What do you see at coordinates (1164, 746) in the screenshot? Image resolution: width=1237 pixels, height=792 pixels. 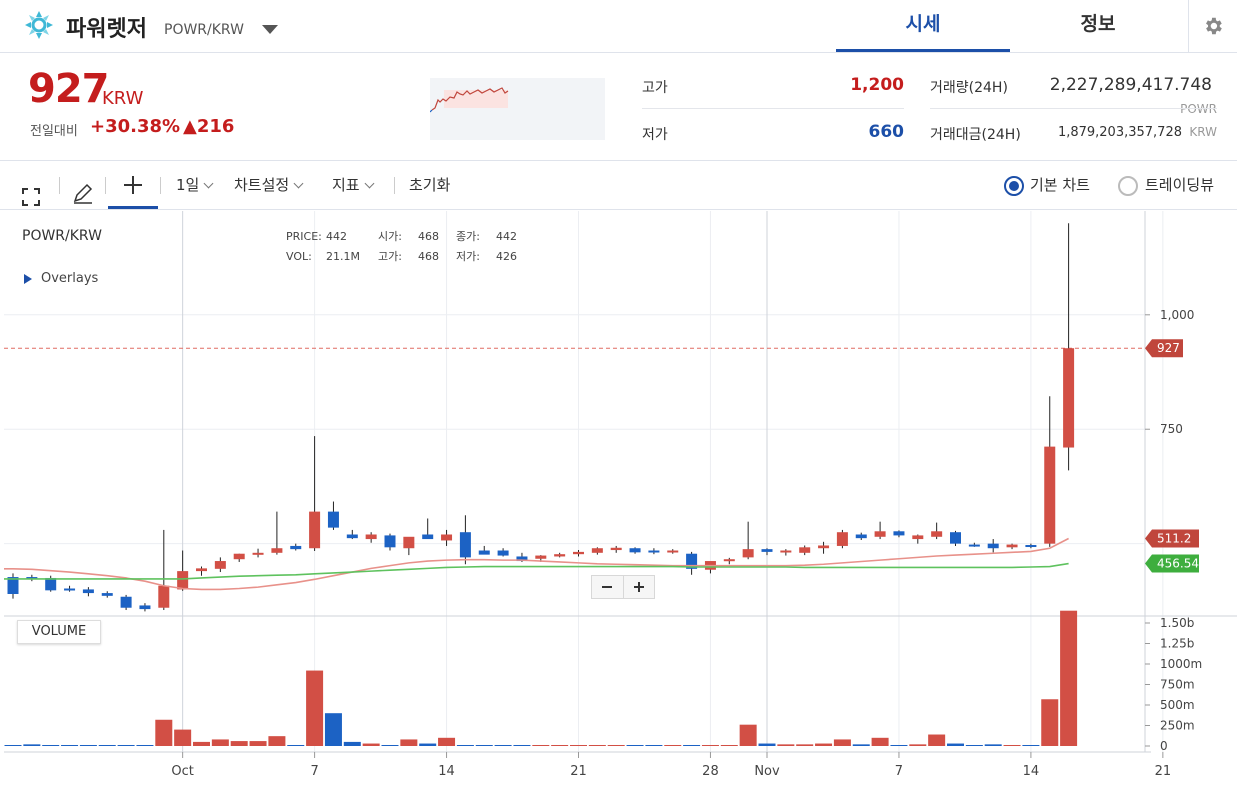 I see `volume-tick-label: 0` at bounding box center [1164, 746].